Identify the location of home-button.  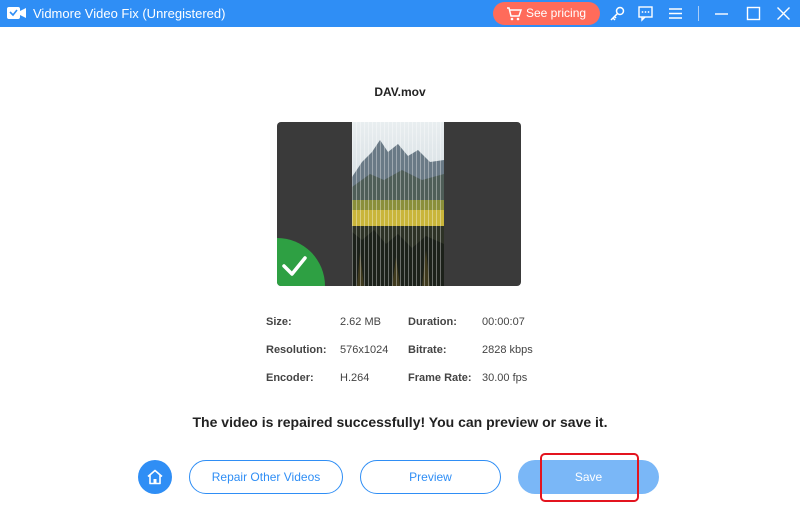
(155, 477).